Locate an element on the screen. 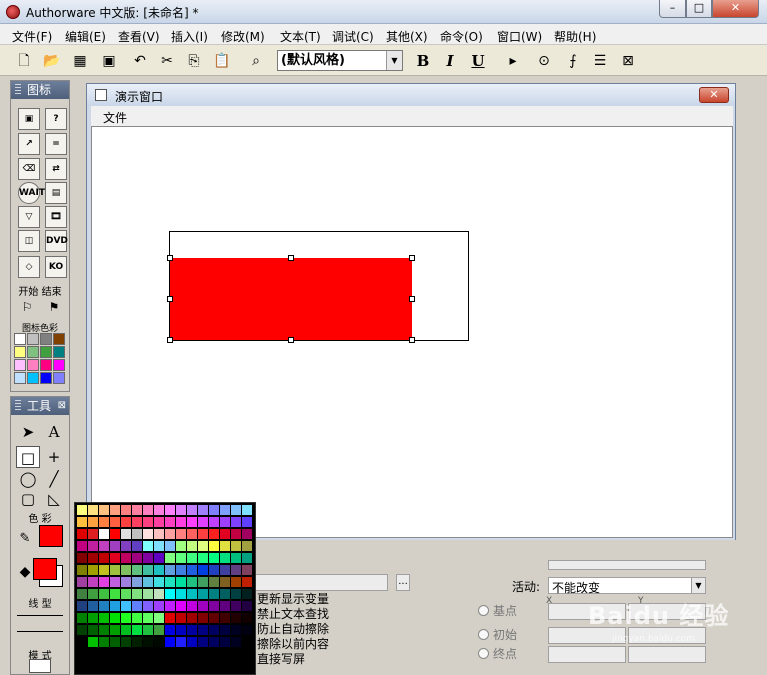  line-style-thin is located at coordinates (40, 615).